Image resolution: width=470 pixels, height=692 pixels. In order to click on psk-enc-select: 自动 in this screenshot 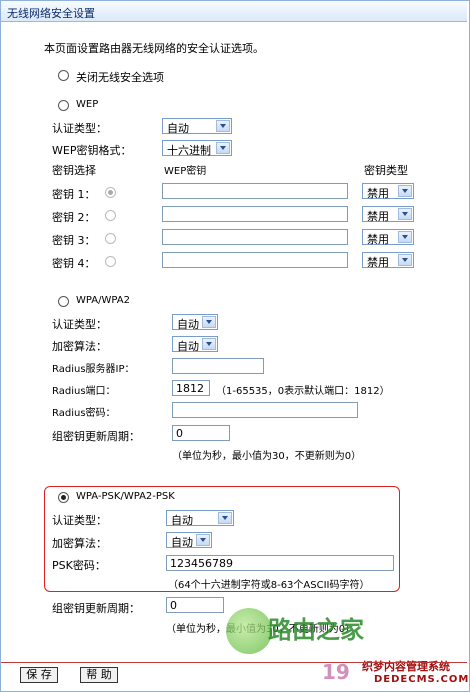, I will do `click(189, 540)`.